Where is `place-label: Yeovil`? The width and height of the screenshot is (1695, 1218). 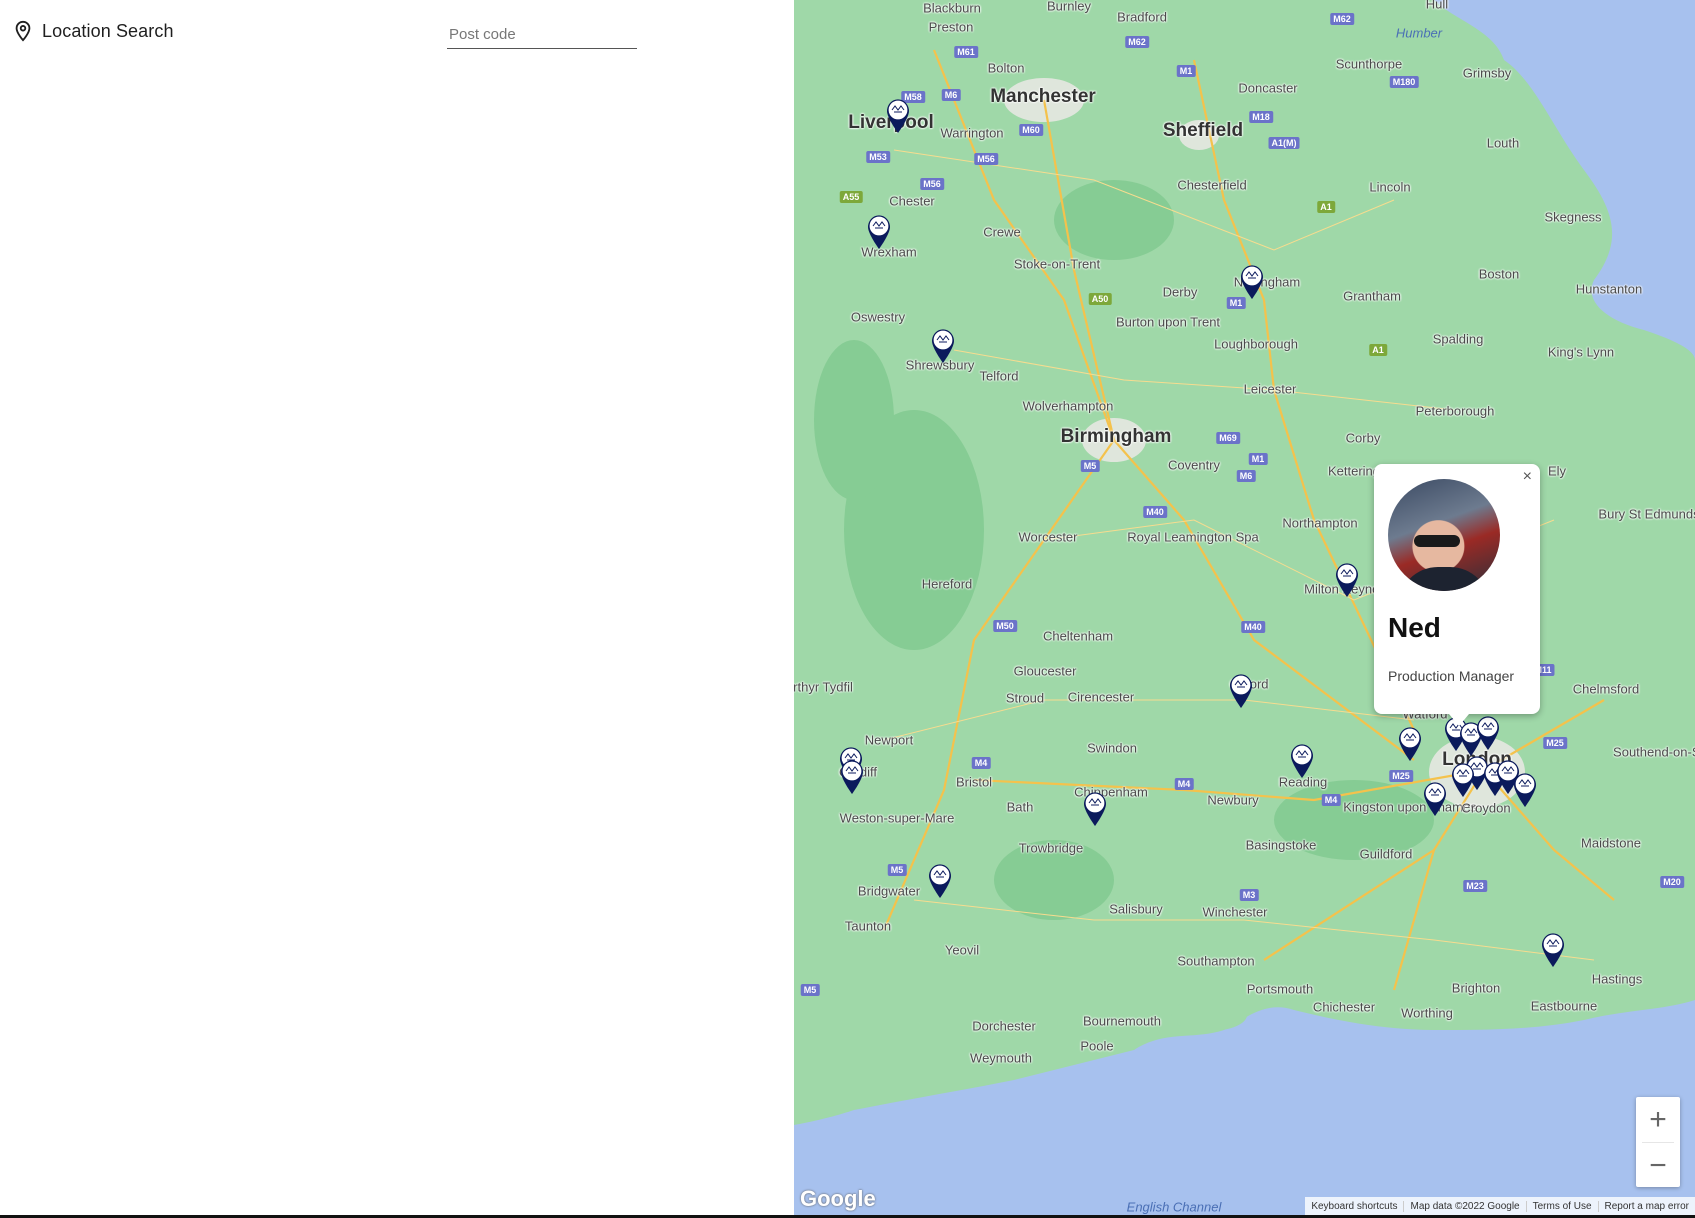 place-label: Yeovil is located at coordinates (962, 950).